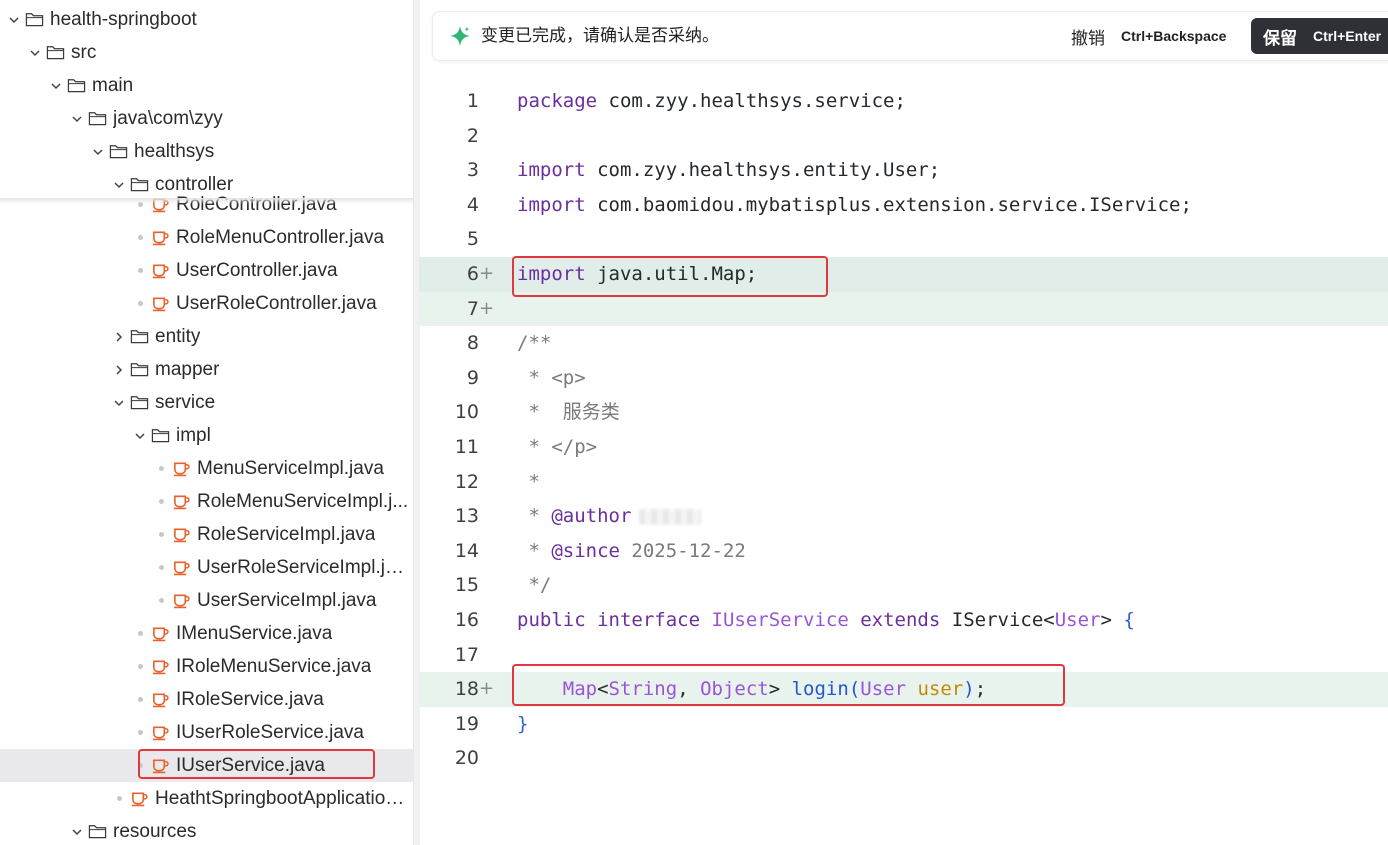  I want to click on tree-folder: resources, so click(206, 830).